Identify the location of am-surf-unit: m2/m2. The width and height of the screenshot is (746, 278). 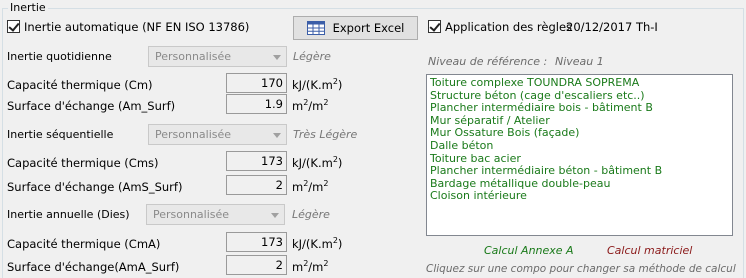
(310, 105).